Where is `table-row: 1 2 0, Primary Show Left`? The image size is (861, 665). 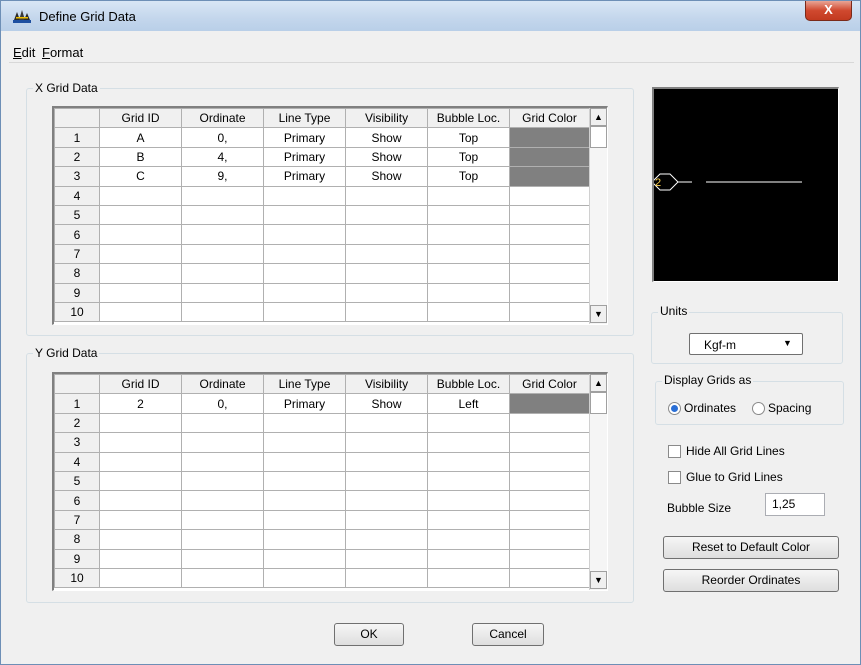
table-row: 1 2 0, Primary Show Left is located at coordinates (322, 403).